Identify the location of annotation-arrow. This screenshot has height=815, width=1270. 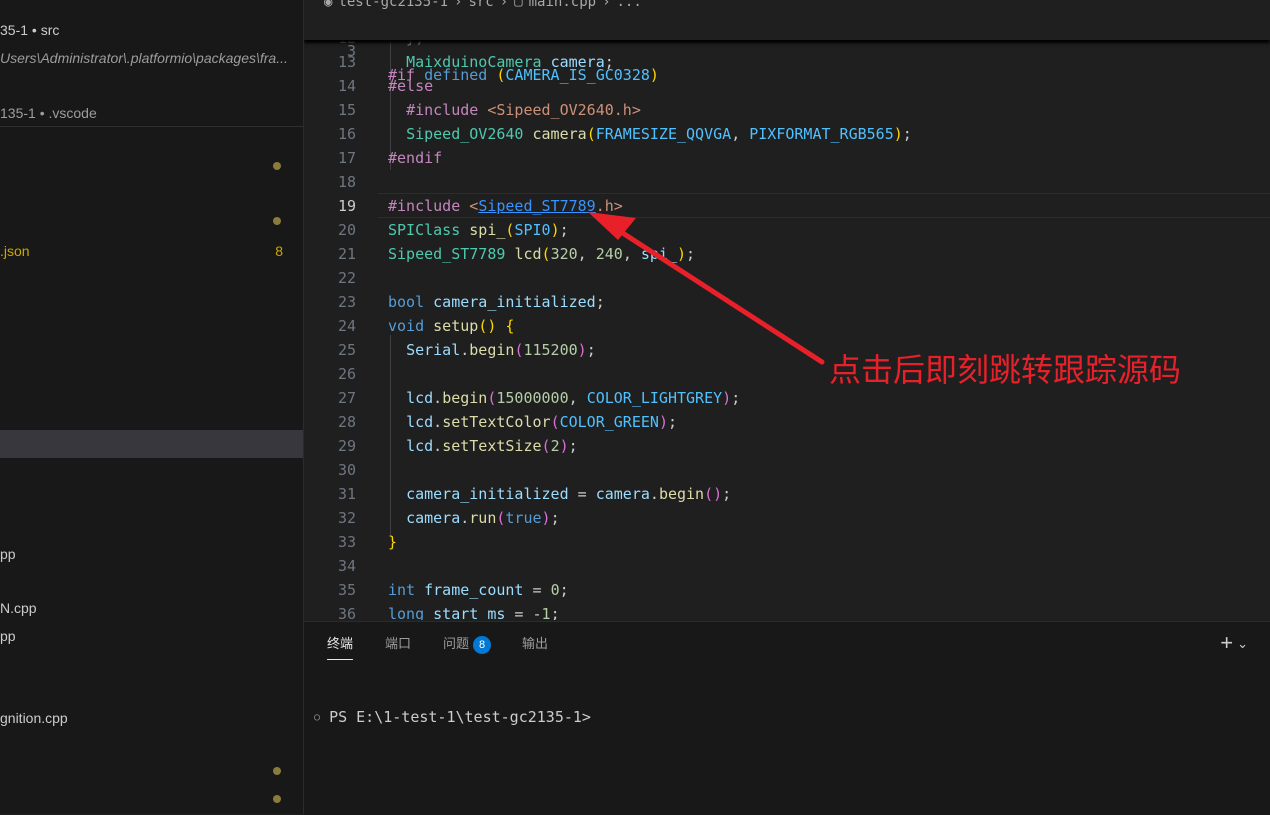
(706, 288).